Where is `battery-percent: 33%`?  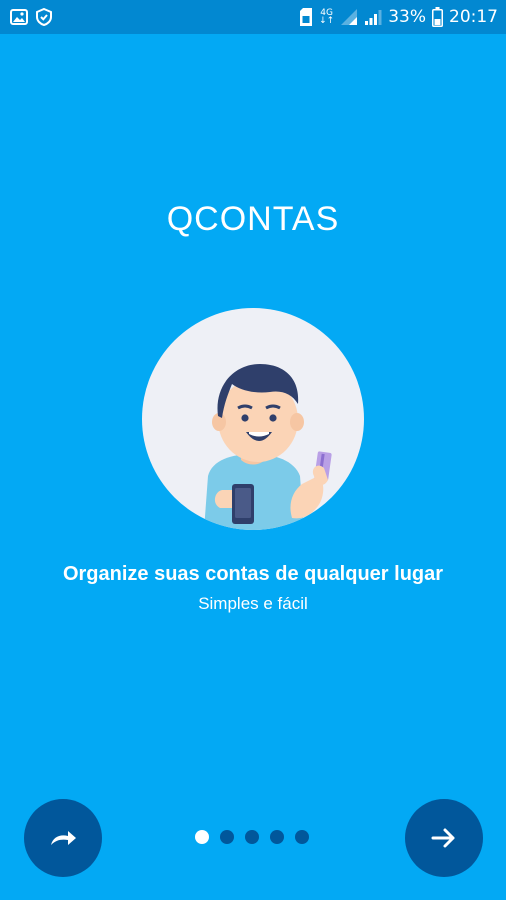
battery-percent: 33% is located at coordinates (407, 17).